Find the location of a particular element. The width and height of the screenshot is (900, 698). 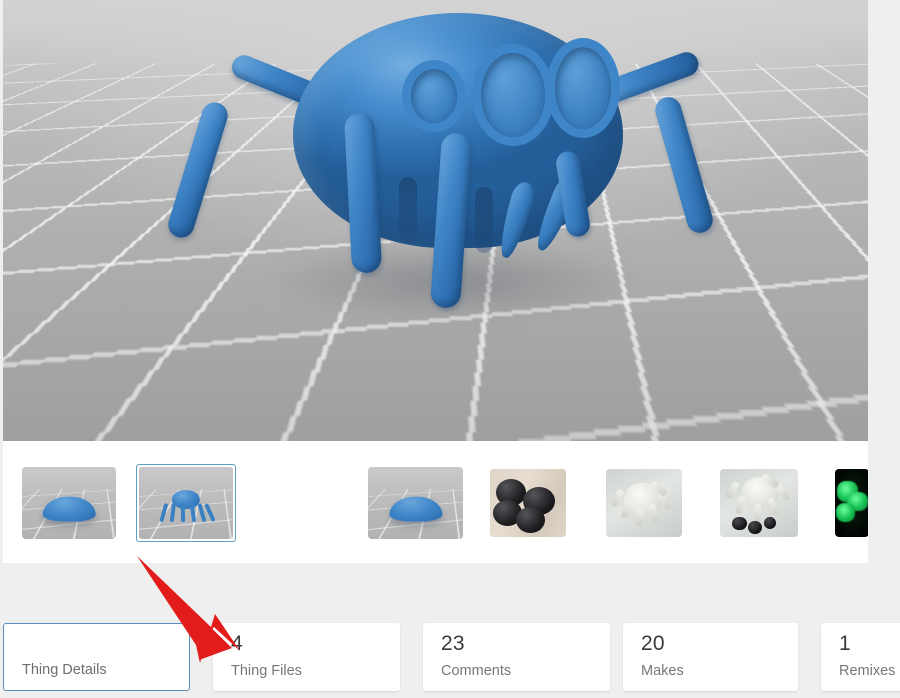

tab-remixes: 1 Remixes is located at coordinates (860, 657).